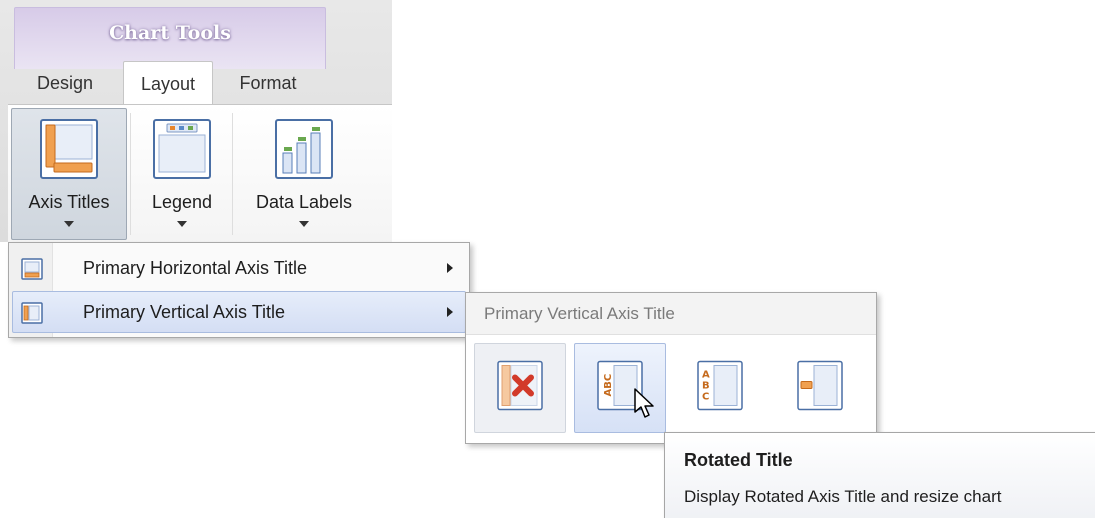 This screenshot has height=518, width=1095. Describe the element at coordinates (182, 151) in the screenshot. I see `legend-icon` at that location.